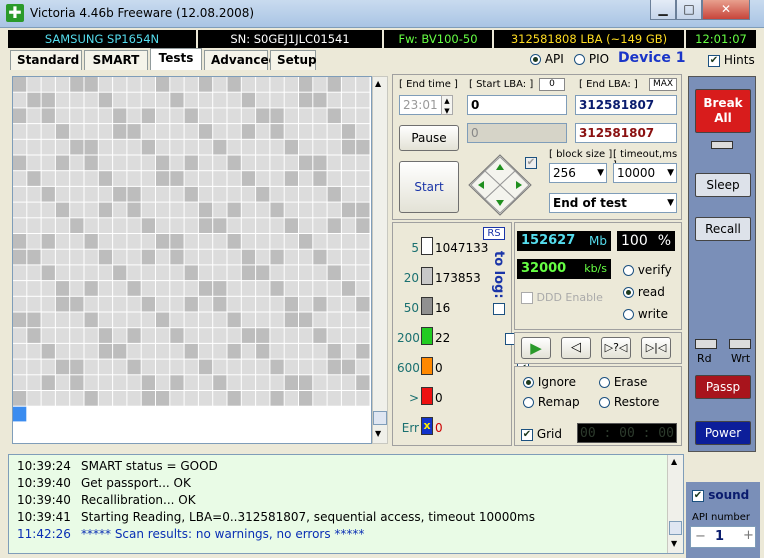  I want to click on end-lba-input: 312581807, so click(626, 105).